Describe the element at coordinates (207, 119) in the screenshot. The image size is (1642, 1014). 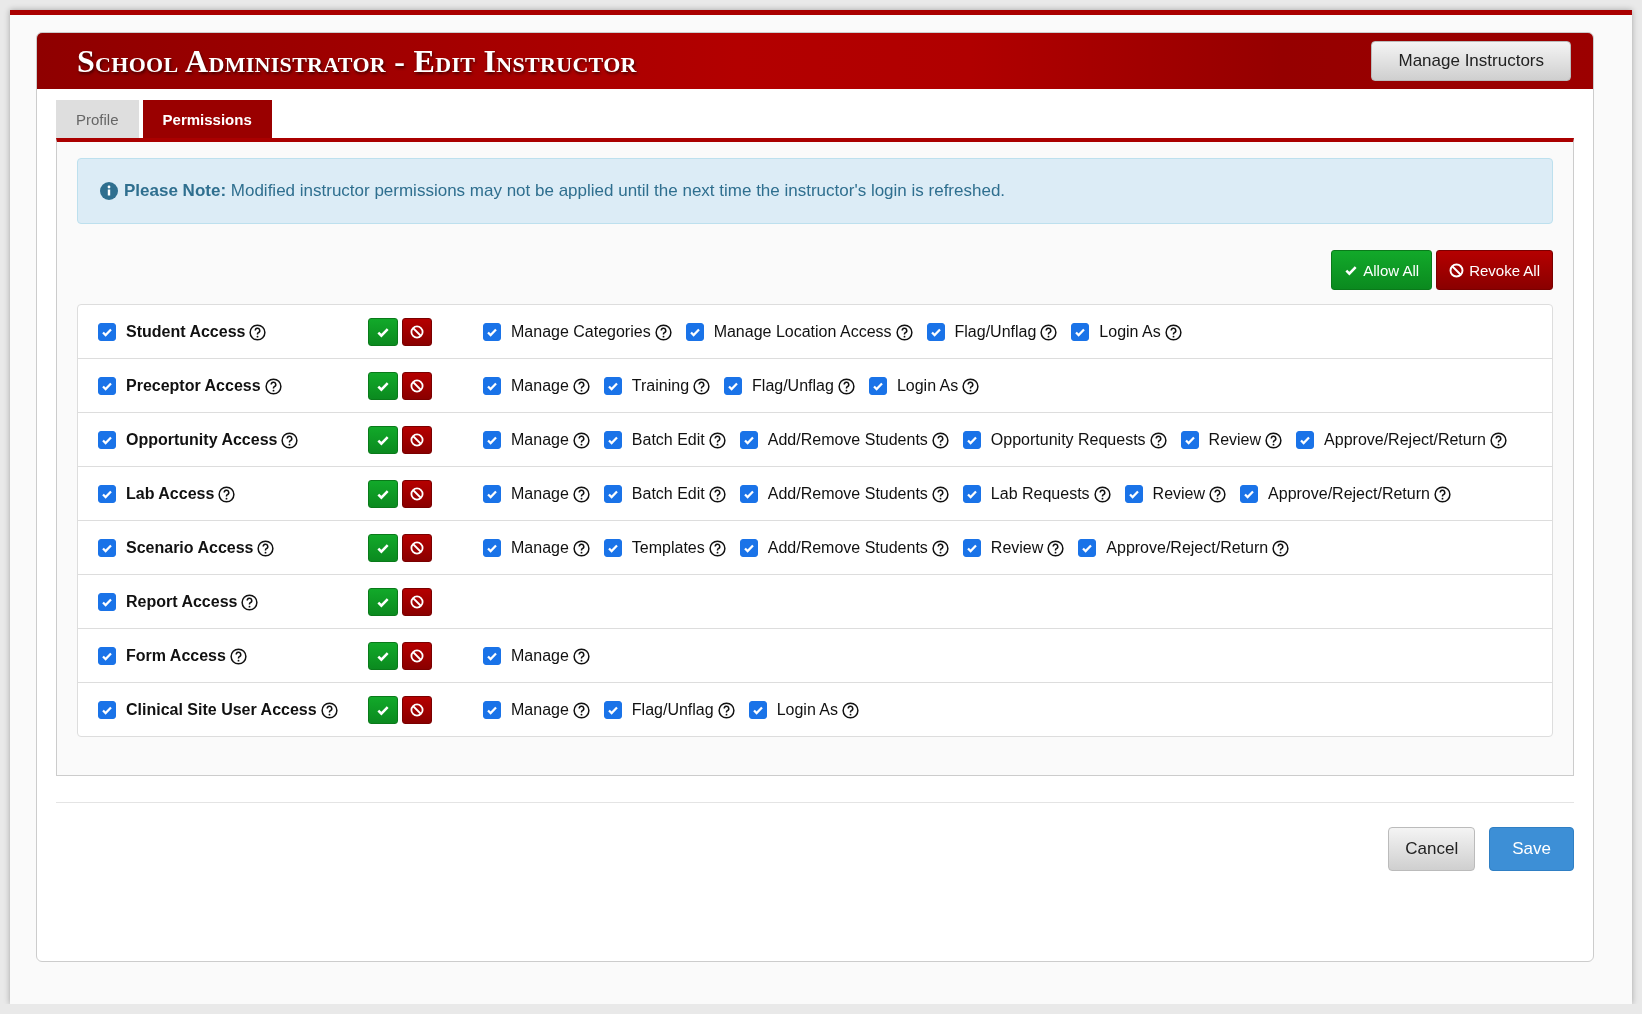
I see `tab: Permissions` at that location.